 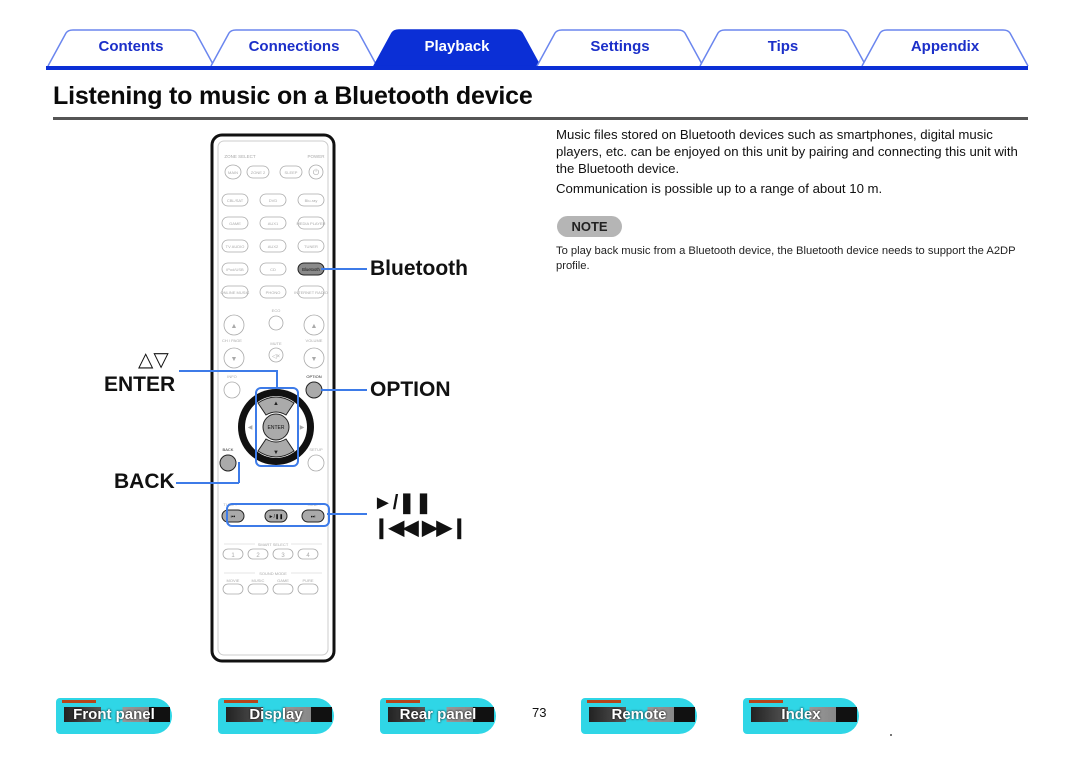 I want to click on rear-panel-button: Rear panel, so click(x=438, y=716).